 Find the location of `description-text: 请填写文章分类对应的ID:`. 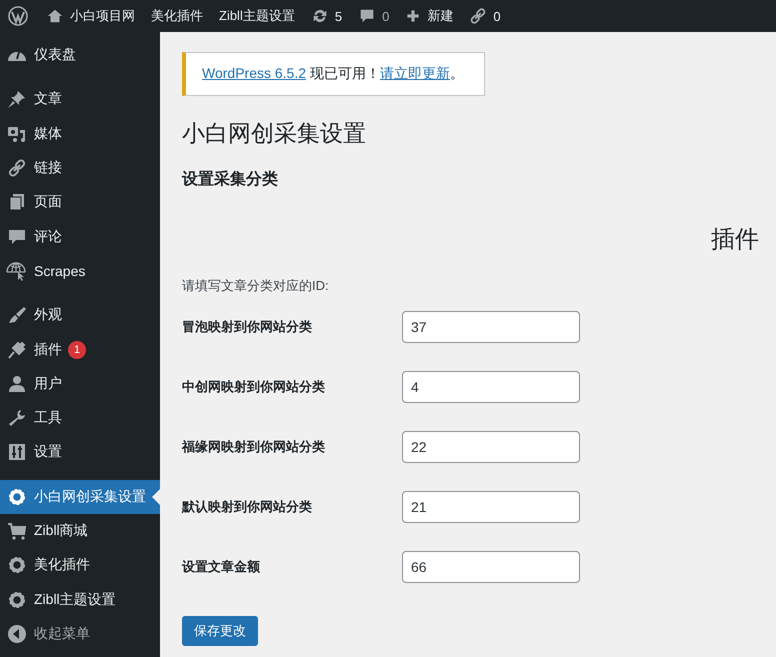

description-text: 请填写文章分类对应的ID: is located at coordinates (256, 286).